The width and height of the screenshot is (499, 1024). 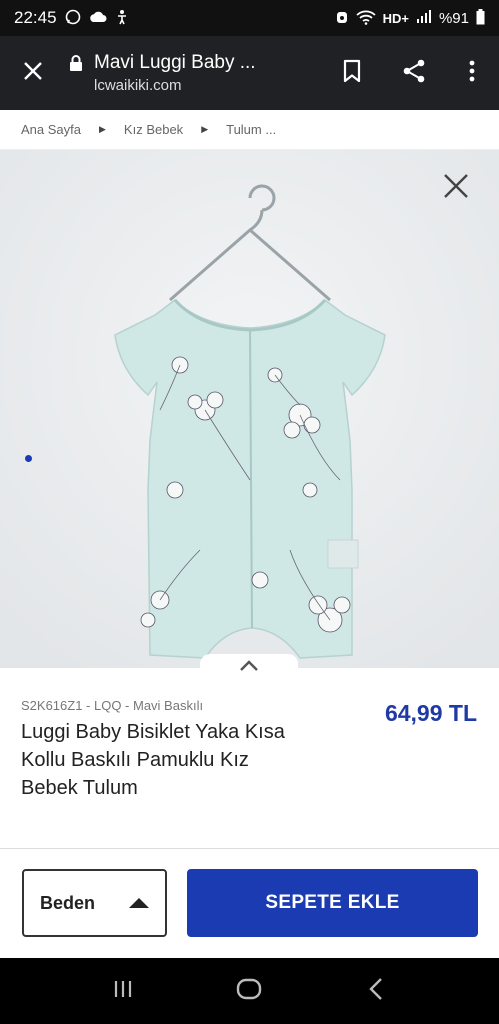 I want to click on size-select: Beden, so click(x=94, y=903).